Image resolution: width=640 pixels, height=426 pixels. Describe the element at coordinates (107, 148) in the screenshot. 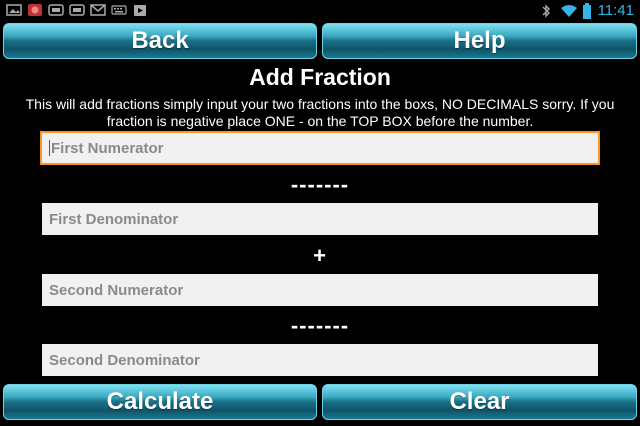

I see `first-numerator-placeholder: First Numerator` at that location.